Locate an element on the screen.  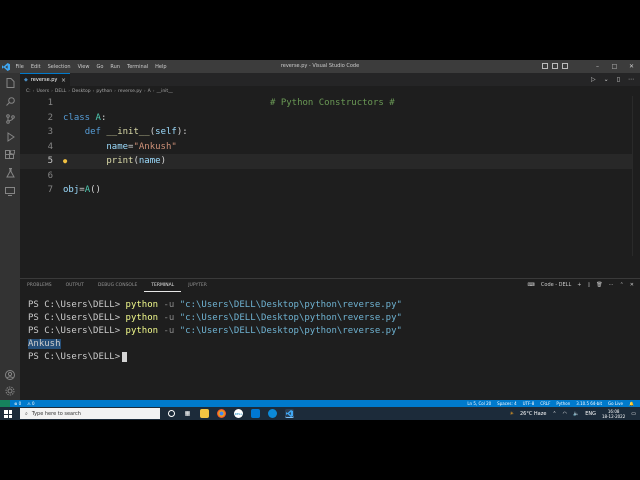
breadcrumb-item: DELL is located at coordinates (60, 91).